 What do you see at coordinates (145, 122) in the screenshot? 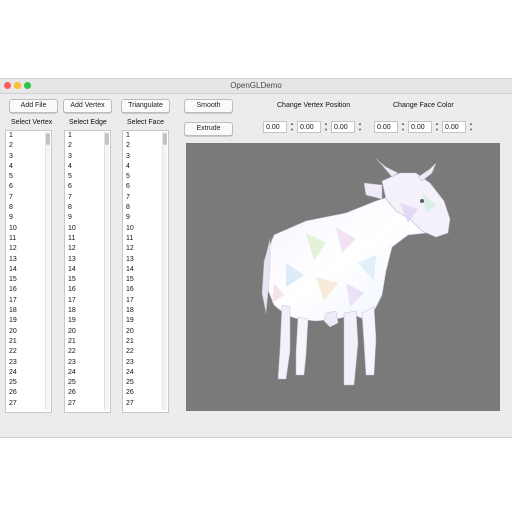
I see `select-face-label: Select Face` at bounding box center [145, 122].